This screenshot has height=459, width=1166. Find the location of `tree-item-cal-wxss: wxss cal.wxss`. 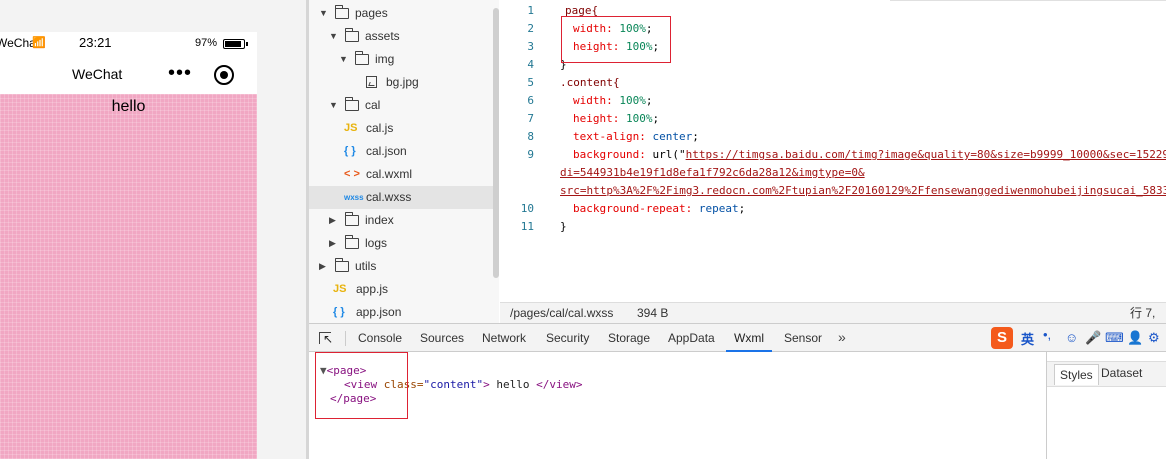

tree-item-cal-wxss: wxss cal.wxss is located at coordinates (404, 197).